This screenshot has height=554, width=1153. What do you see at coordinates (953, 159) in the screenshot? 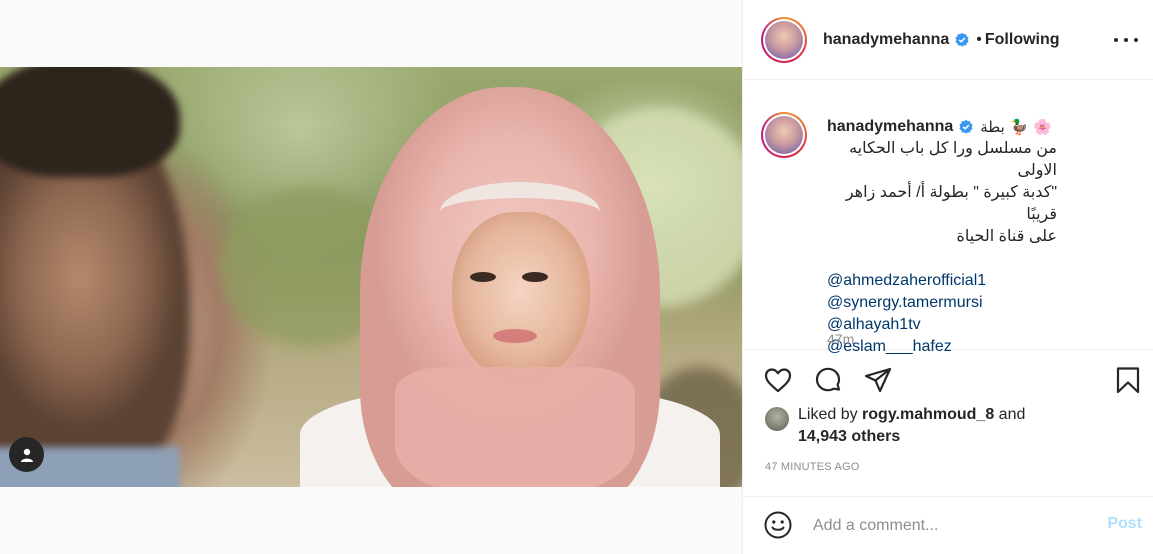
I see `caption-line: من مسلسل ورا كل باب الحكايه الاولى` at bounding box center [953, 159].